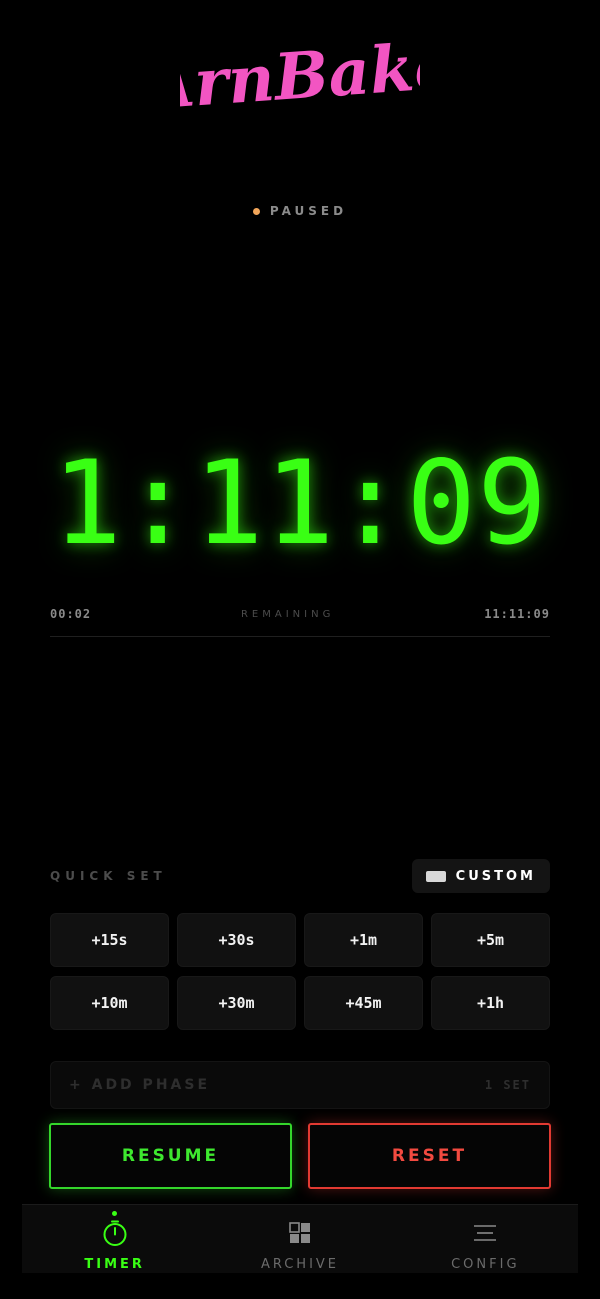 The height and width of the screenshot is (1299, 600). Describe the element at coordinates (429, 1156) in the screenshot. I see `reset-button: RESET` at that location.